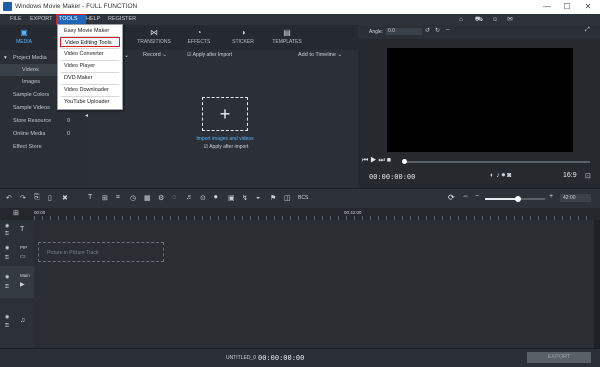 The image size is (600, 367). I want to click on tab-media: ▣ MEDIA, so click(24, 38).